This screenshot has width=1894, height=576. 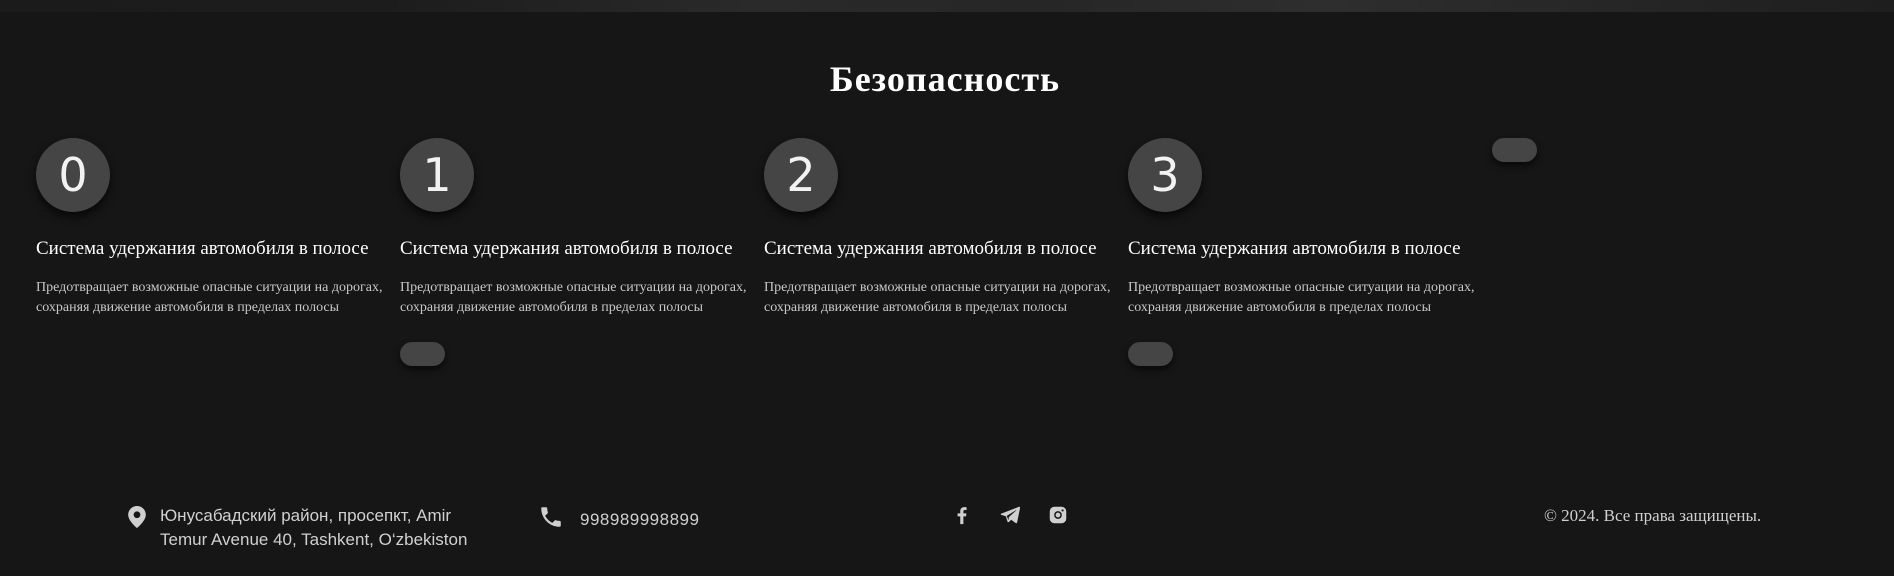 I want to click on empty-pill-button, so click(x=1514, y=150).